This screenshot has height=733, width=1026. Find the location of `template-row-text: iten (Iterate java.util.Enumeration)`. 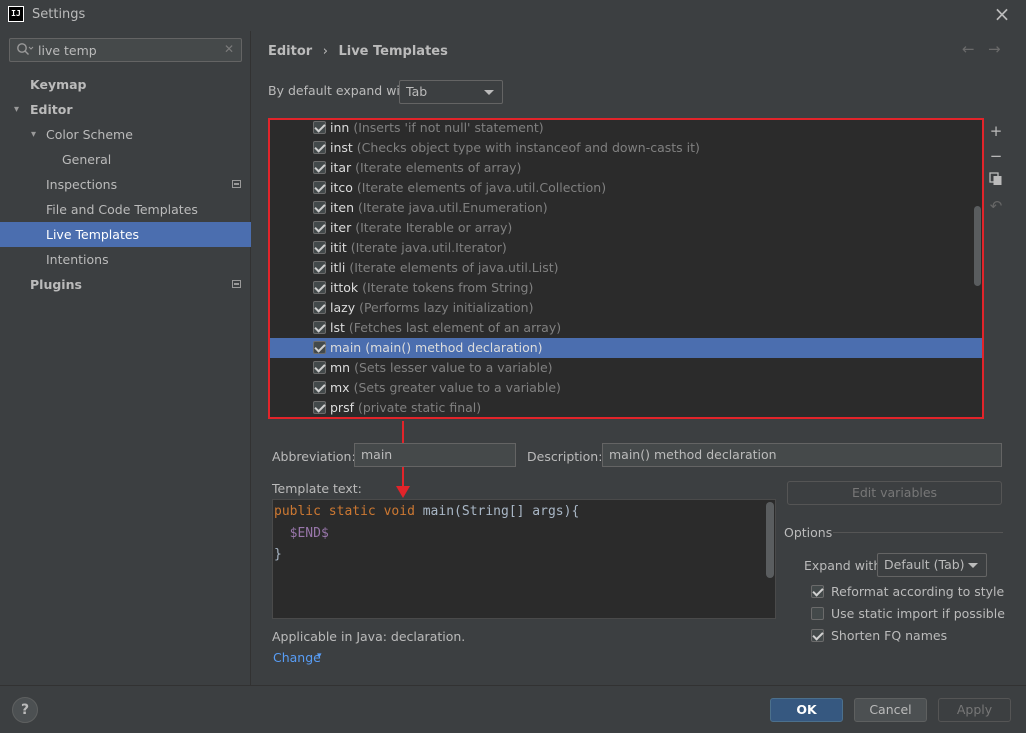

template-row-text: iten (Iterate java.util.Enumeration) is located at coordinates (439, 208).